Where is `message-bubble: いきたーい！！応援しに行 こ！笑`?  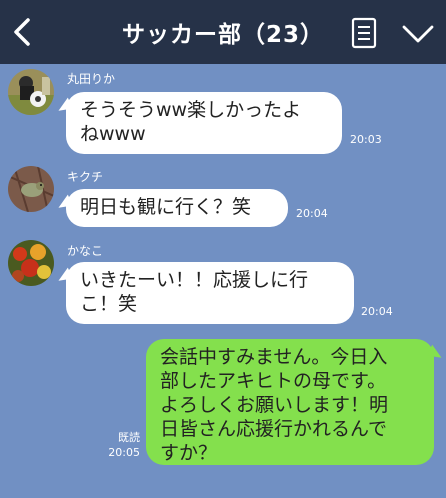 message-bubble: いきたーい！！応援しに行 こ！笑 is located at coordinates (210, 293).